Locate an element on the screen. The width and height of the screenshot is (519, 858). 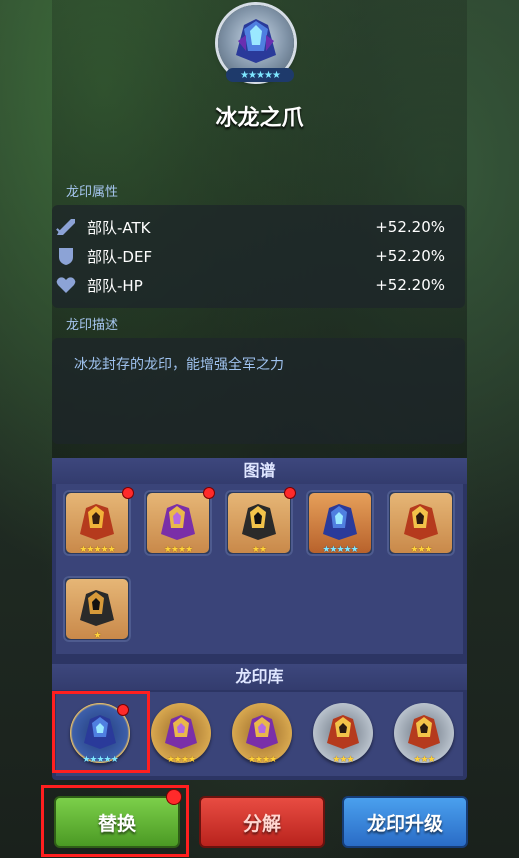
collection-header: 图谱 is located at coordinates (259, 471).